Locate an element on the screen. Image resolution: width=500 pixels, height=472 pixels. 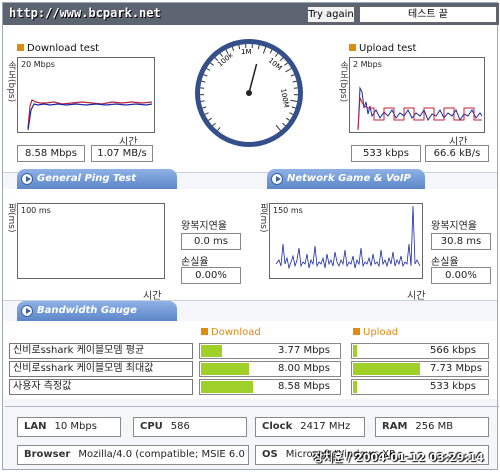
ping-rtt-label: 왕복지연율 is located at coordinates (204, 226).